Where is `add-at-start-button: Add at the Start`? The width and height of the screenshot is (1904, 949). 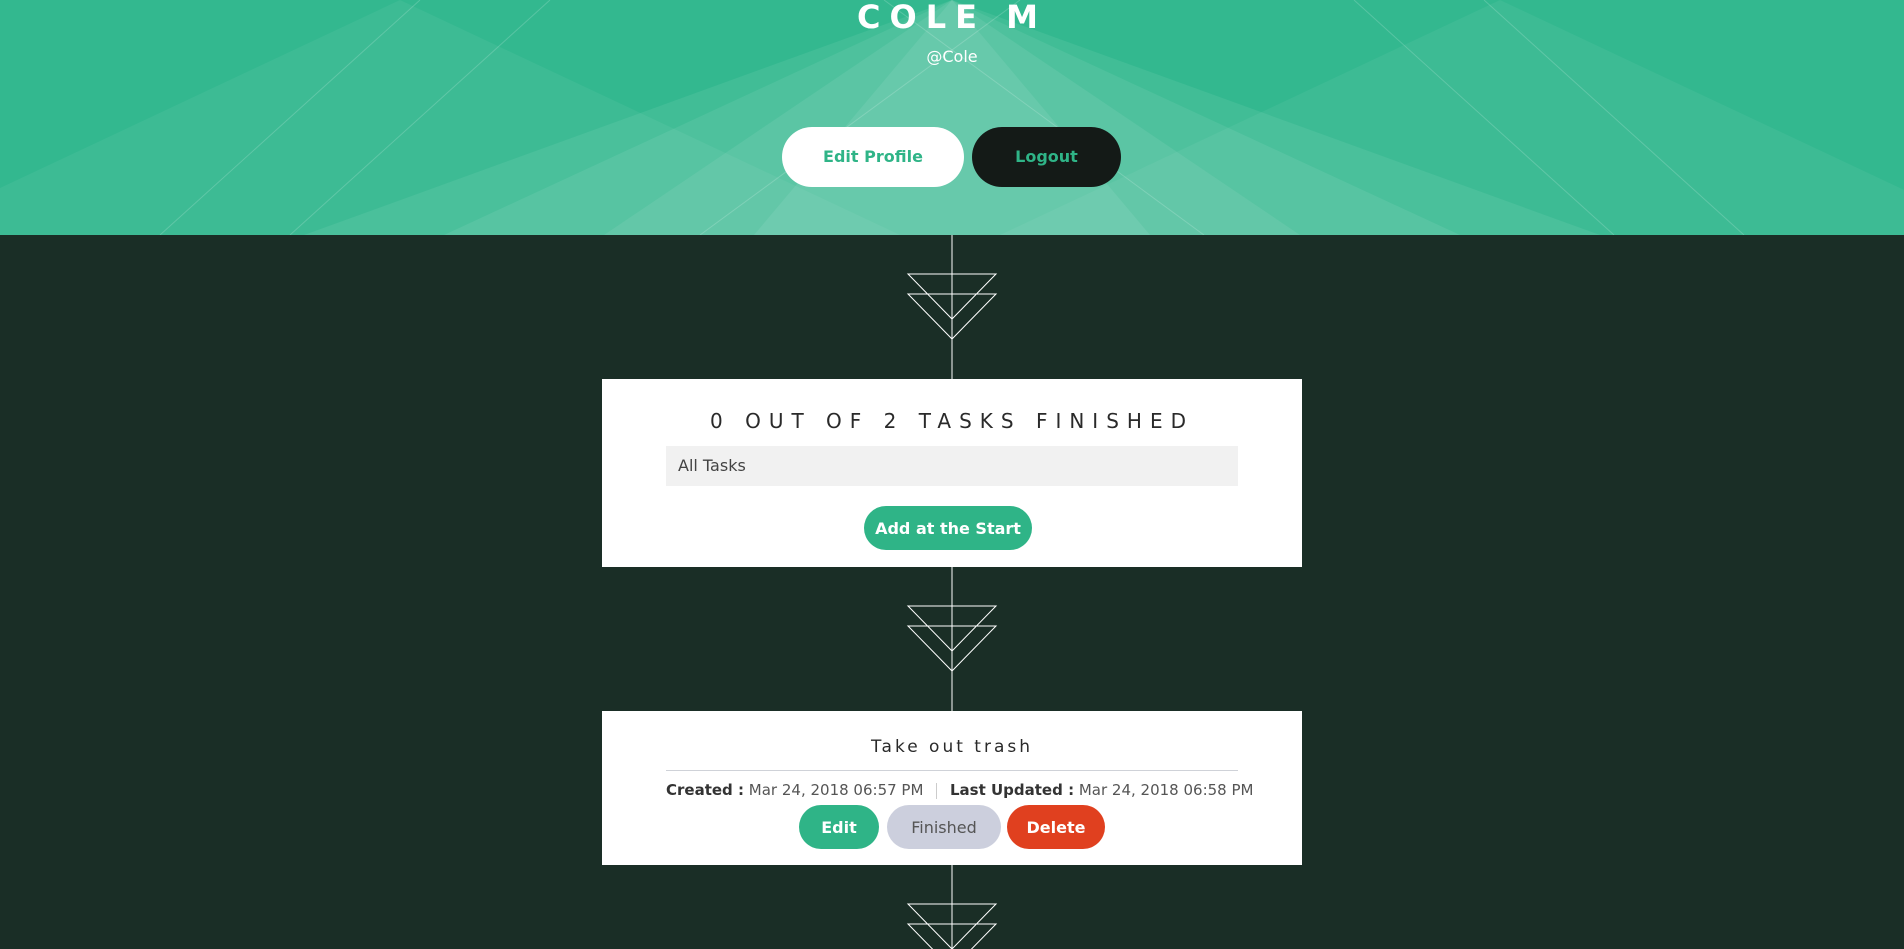 add-at-start-button: Add at the Start is located at coordinates (948, 528).